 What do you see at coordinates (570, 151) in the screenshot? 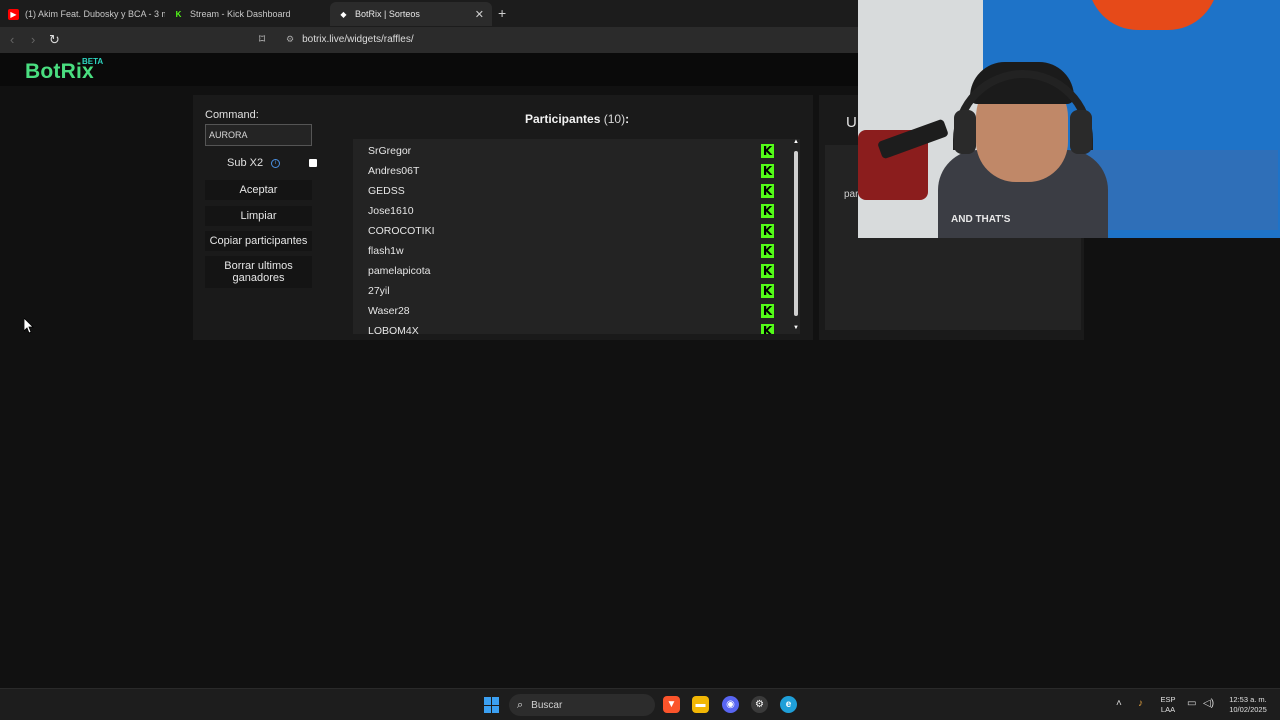
I see `list-item: SrGregor K` at bounding box center [570, 151].